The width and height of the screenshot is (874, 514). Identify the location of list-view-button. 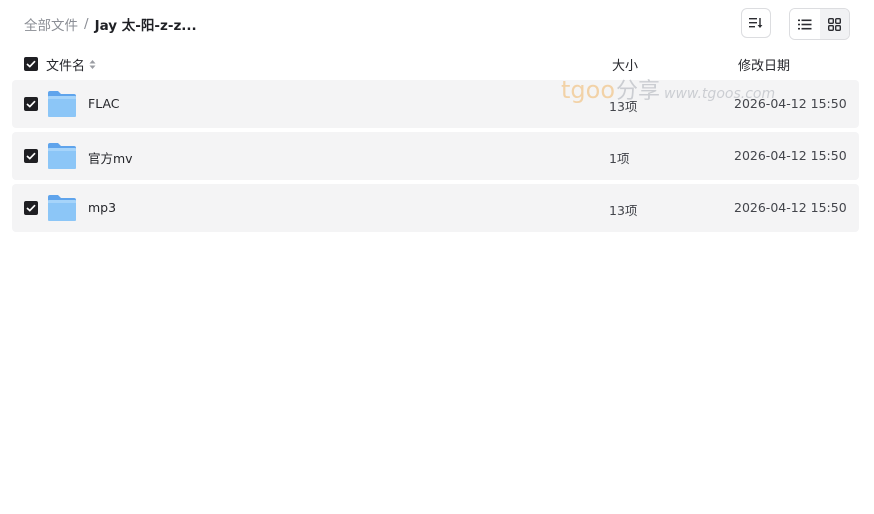
(805, 24).